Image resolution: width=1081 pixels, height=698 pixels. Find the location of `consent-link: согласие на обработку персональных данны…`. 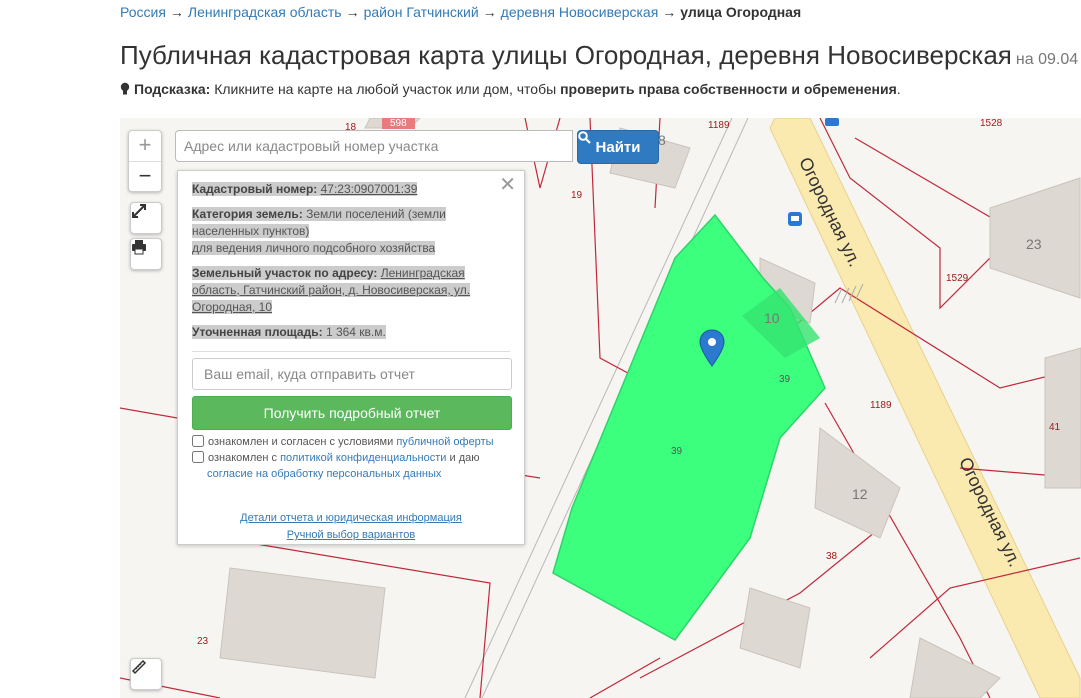

consent-link: согласие на обработку персональных данны… is located at coordinates (324, 474).